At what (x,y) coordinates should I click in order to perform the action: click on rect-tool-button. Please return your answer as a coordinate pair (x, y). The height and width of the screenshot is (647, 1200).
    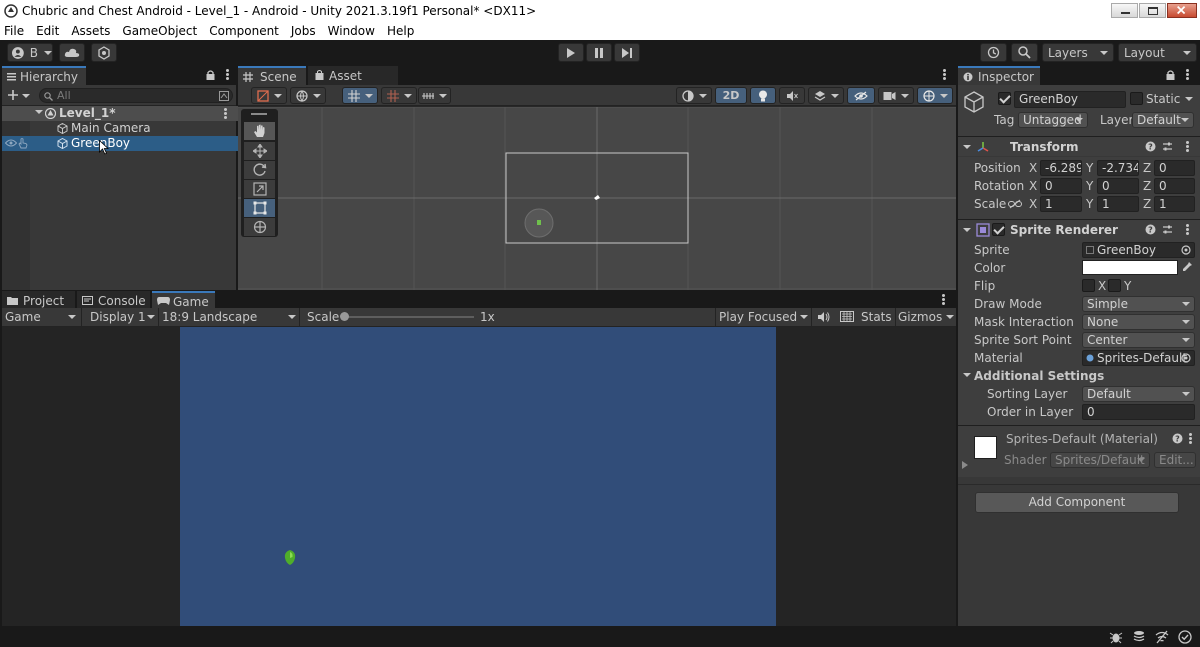
    Looking at the image, I should click on (259, 208).